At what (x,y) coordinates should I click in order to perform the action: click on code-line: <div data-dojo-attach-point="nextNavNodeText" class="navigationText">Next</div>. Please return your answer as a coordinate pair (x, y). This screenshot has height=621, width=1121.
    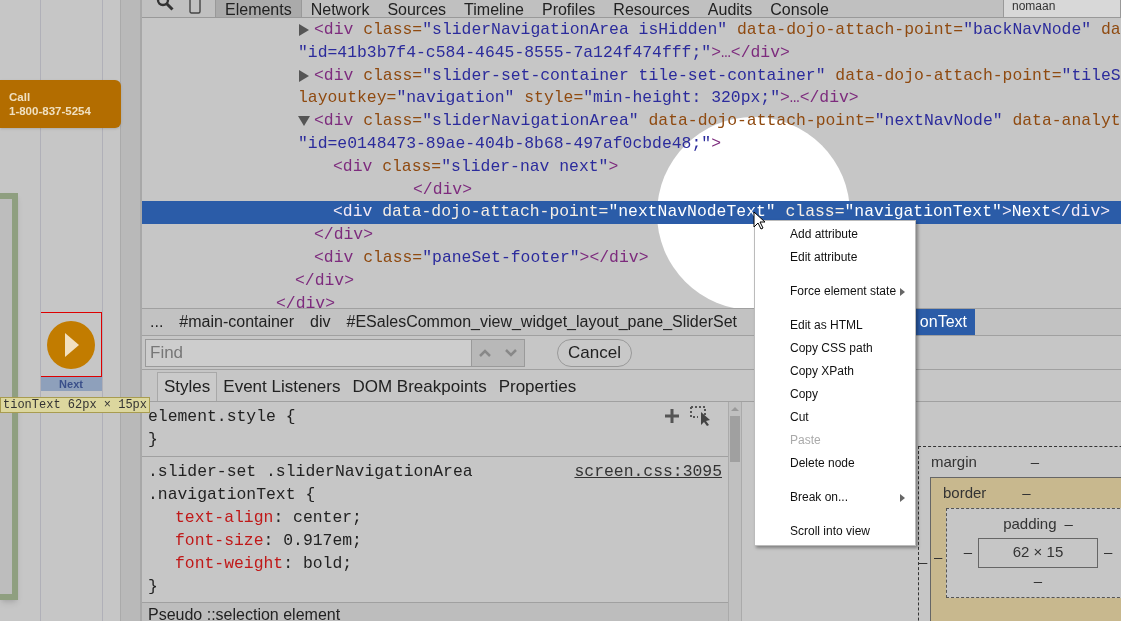
    Looking at the image, I should click on (722, 212).